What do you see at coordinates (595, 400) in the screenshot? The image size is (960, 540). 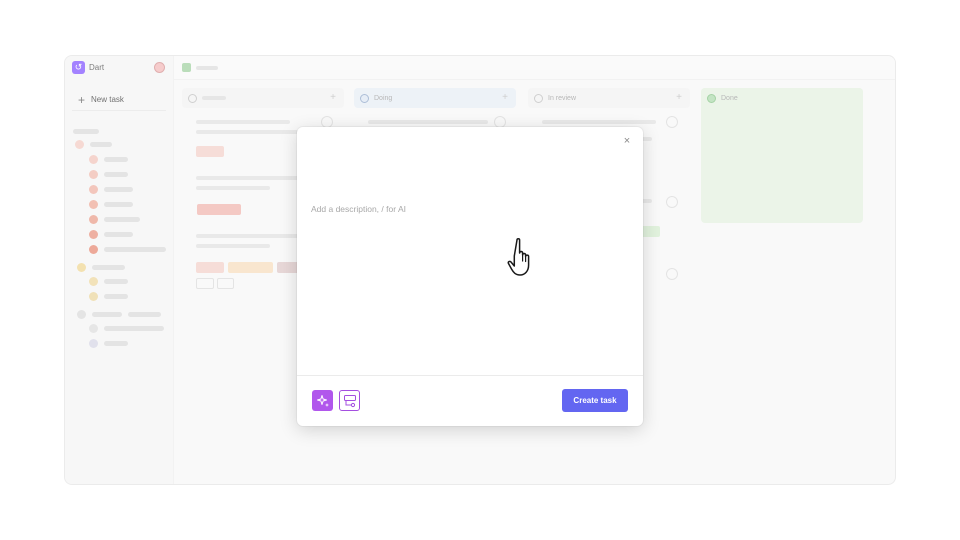 I see `create-task-button: Create task` at bounding box center [595, 400].